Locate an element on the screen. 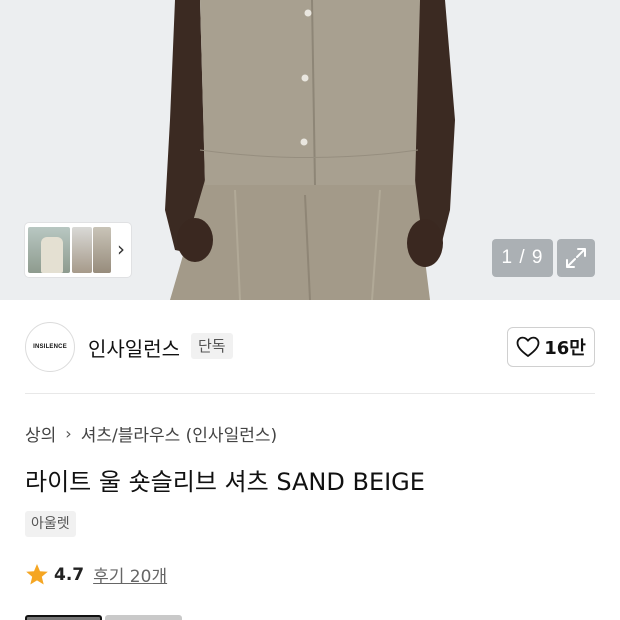 Image resolution: width=620 pixels, height=620 pixels. rating-row: 4.7 후기 20개 is located at coordinates (96, 574).